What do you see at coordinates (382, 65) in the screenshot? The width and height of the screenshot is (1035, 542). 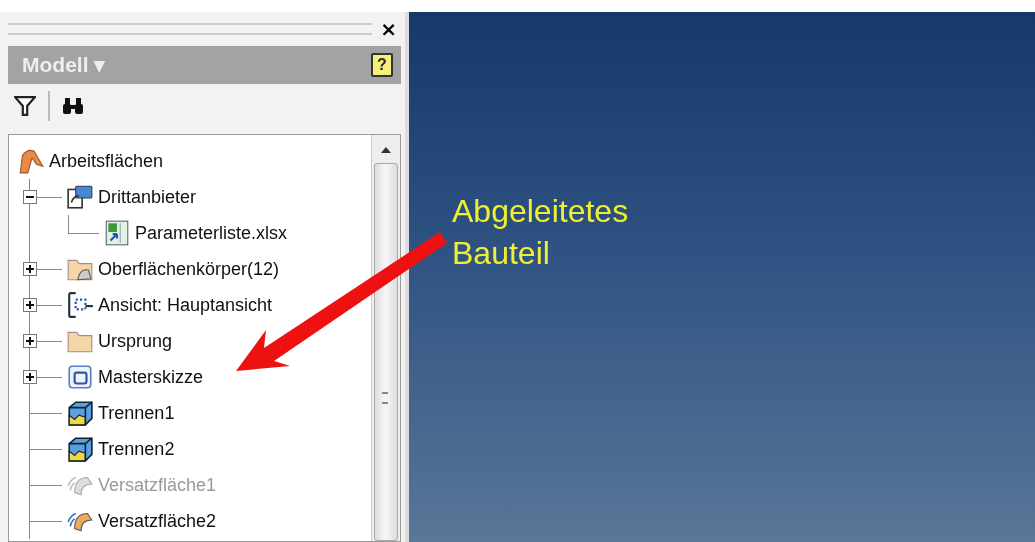 I see `help-button: ?` at bounding box center [382, 65].